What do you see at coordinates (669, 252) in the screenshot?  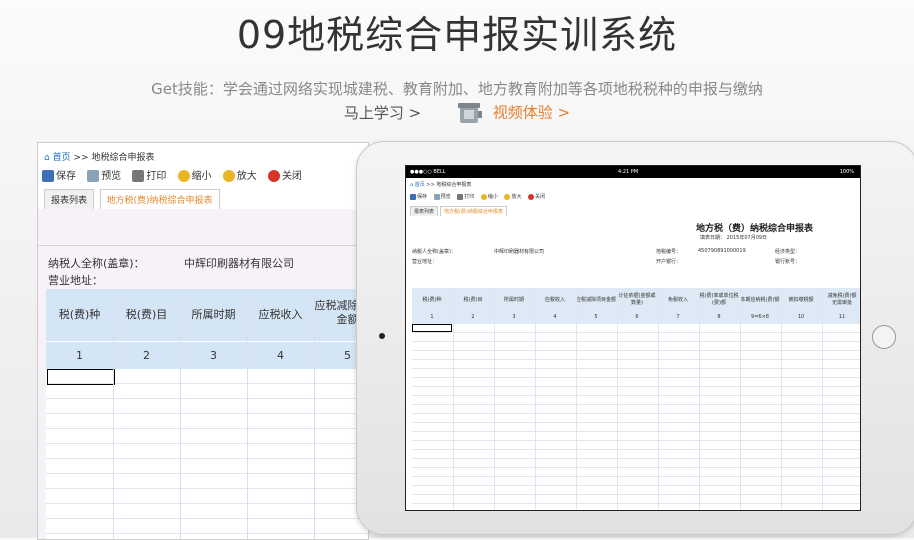 I see `taxcode-label: 地税编号：` at bounding box center [669, 252].